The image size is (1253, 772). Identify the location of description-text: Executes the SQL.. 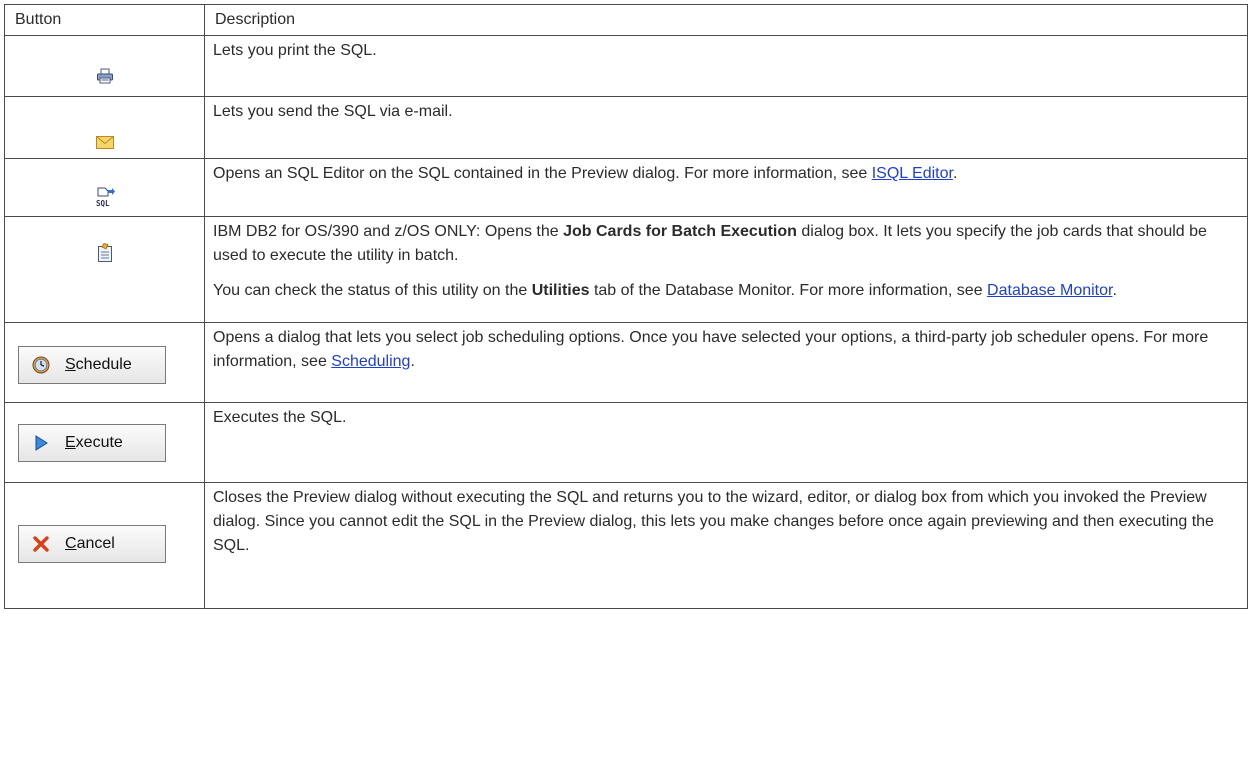
(280, 417).